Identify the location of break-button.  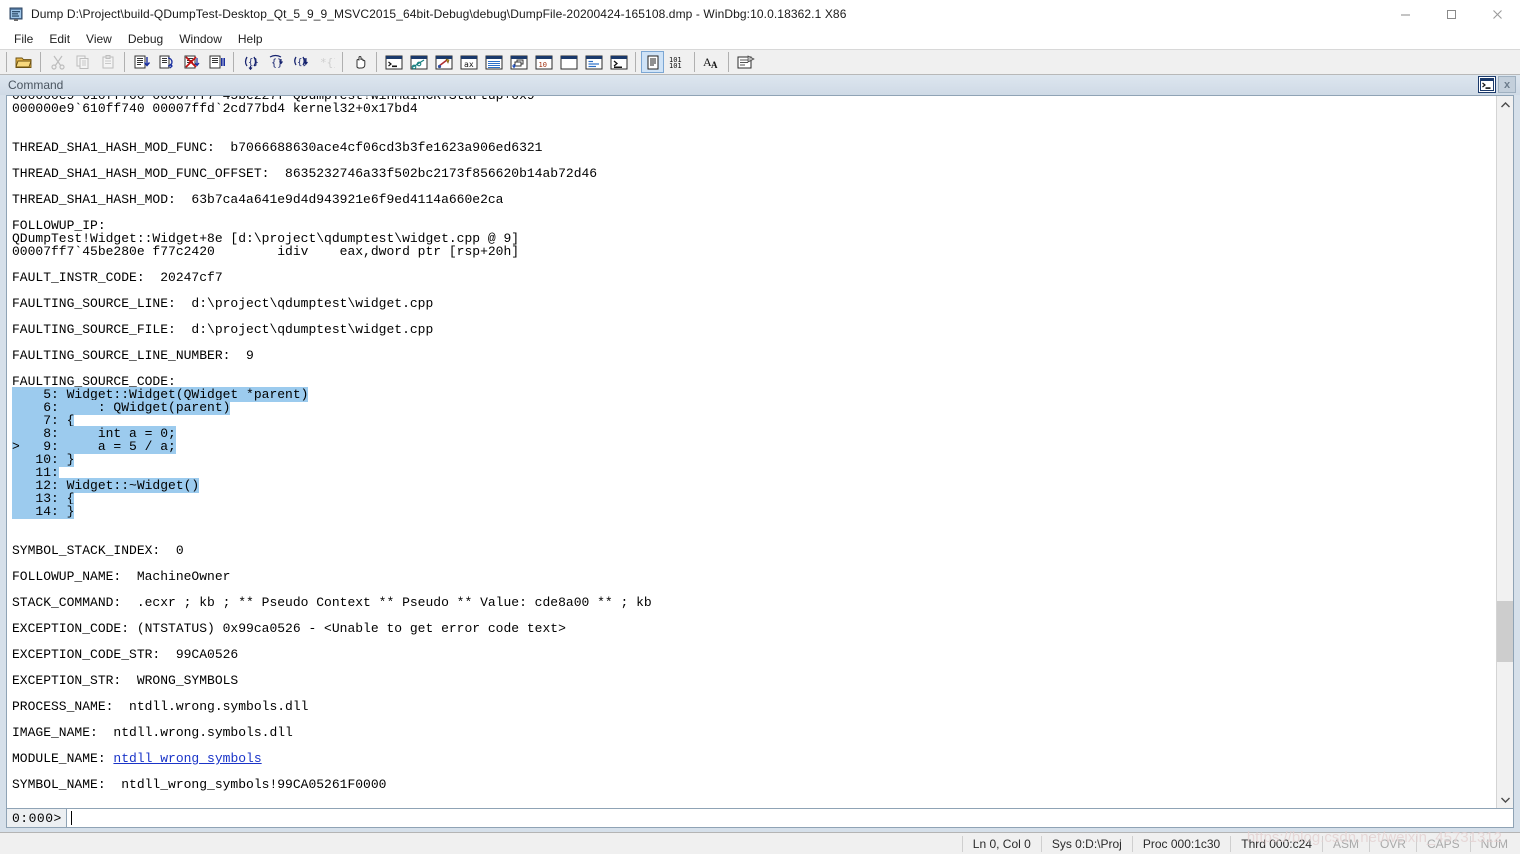
(216, 62).